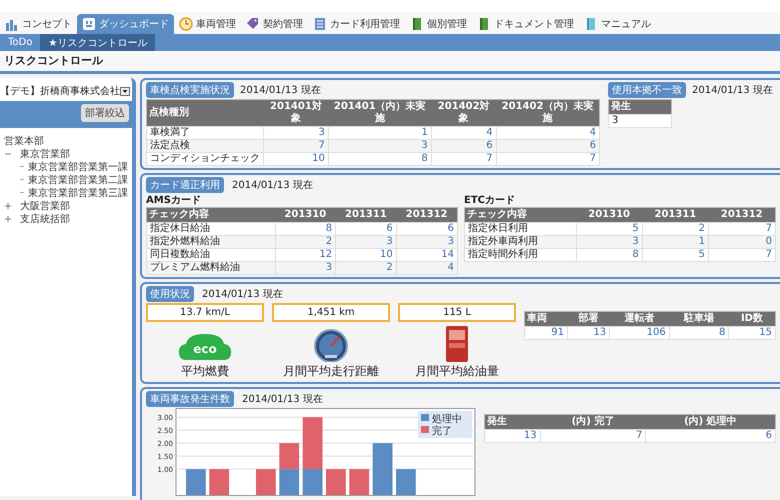  I want to click on column-header: 201312, so click(427, 215).